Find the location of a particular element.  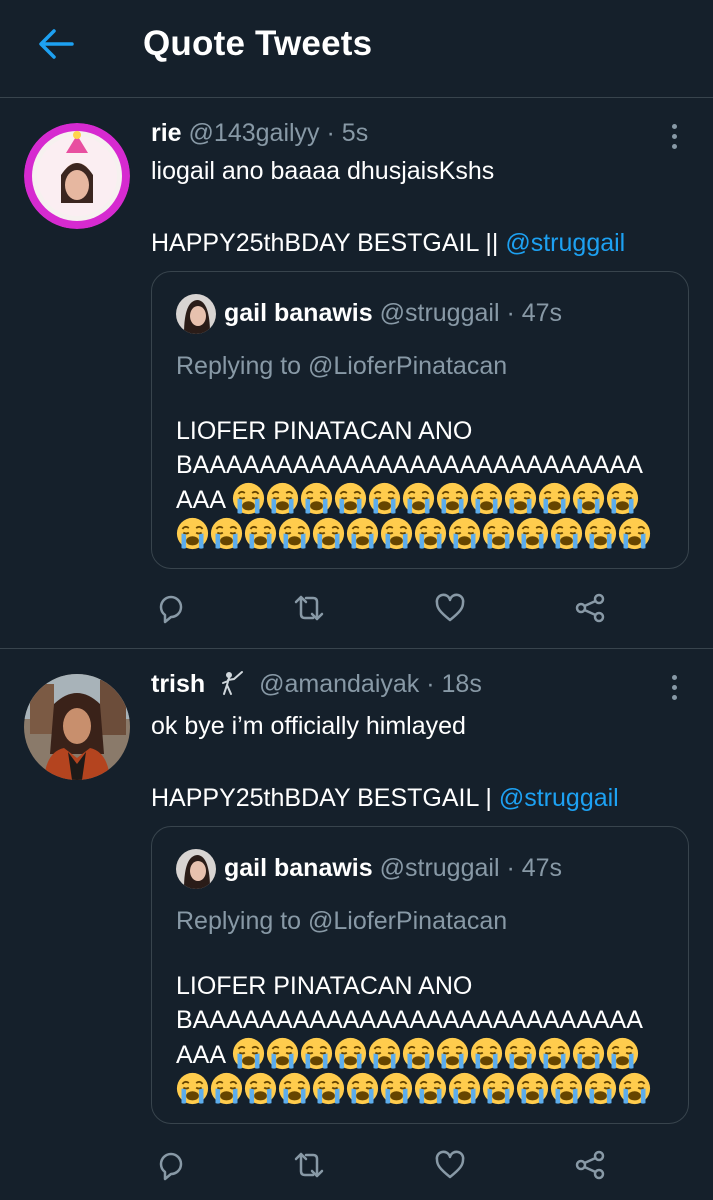

back-button is located at coordinates (56, 44).